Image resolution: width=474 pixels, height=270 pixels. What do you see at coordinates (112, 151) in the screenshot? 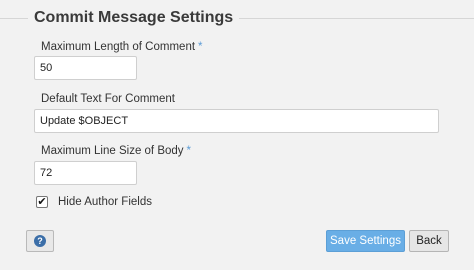
I see `max-line-size-label-text: Maximum Line Size of Body` at bounding box center [112, 151].